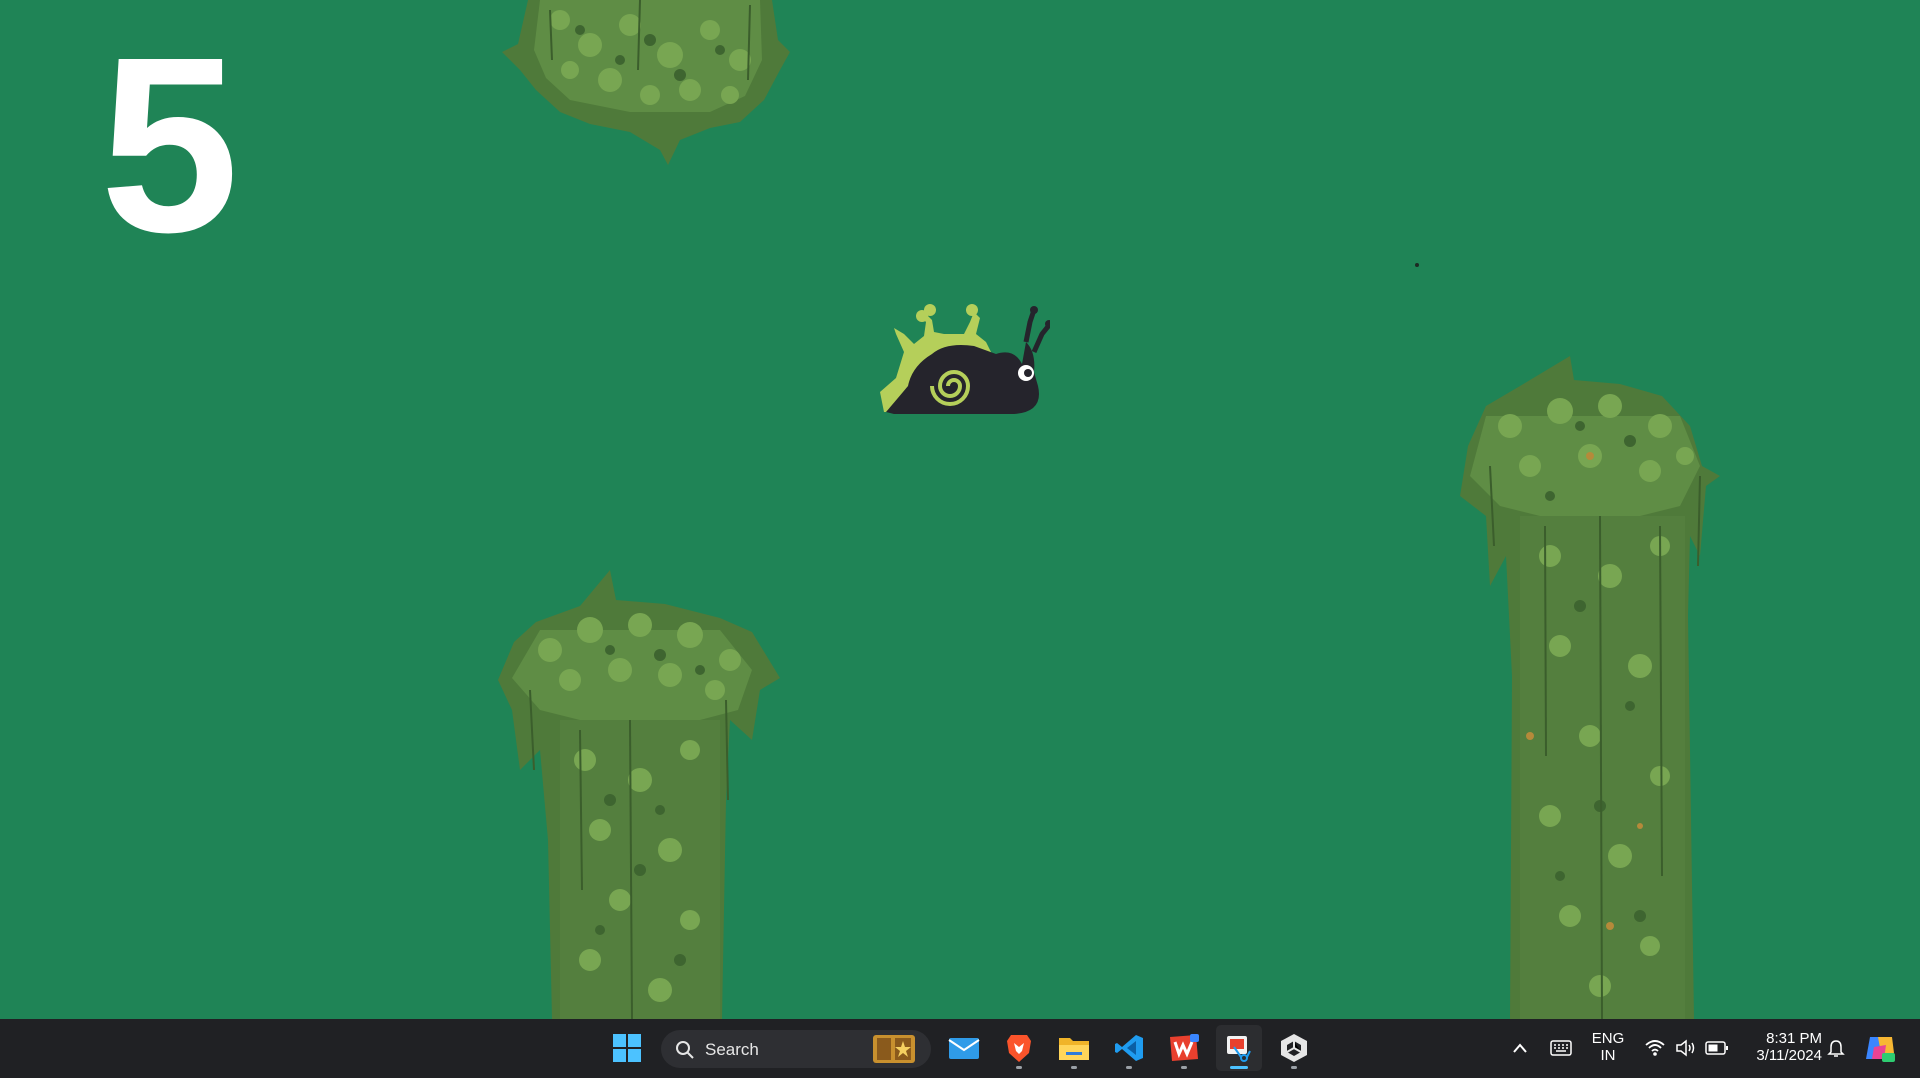  I want to click on vscode-app, so click(1129, 1048).